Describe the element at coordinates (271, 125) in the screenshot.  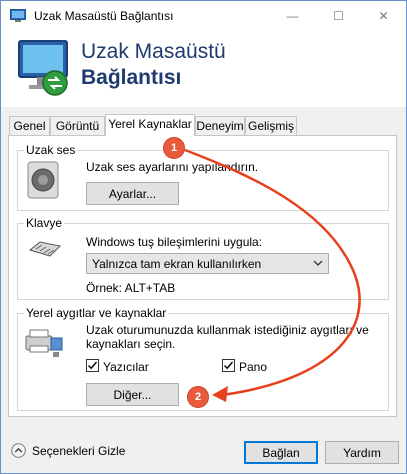
I see `tab-advanced: Gelişmiş` at that location.